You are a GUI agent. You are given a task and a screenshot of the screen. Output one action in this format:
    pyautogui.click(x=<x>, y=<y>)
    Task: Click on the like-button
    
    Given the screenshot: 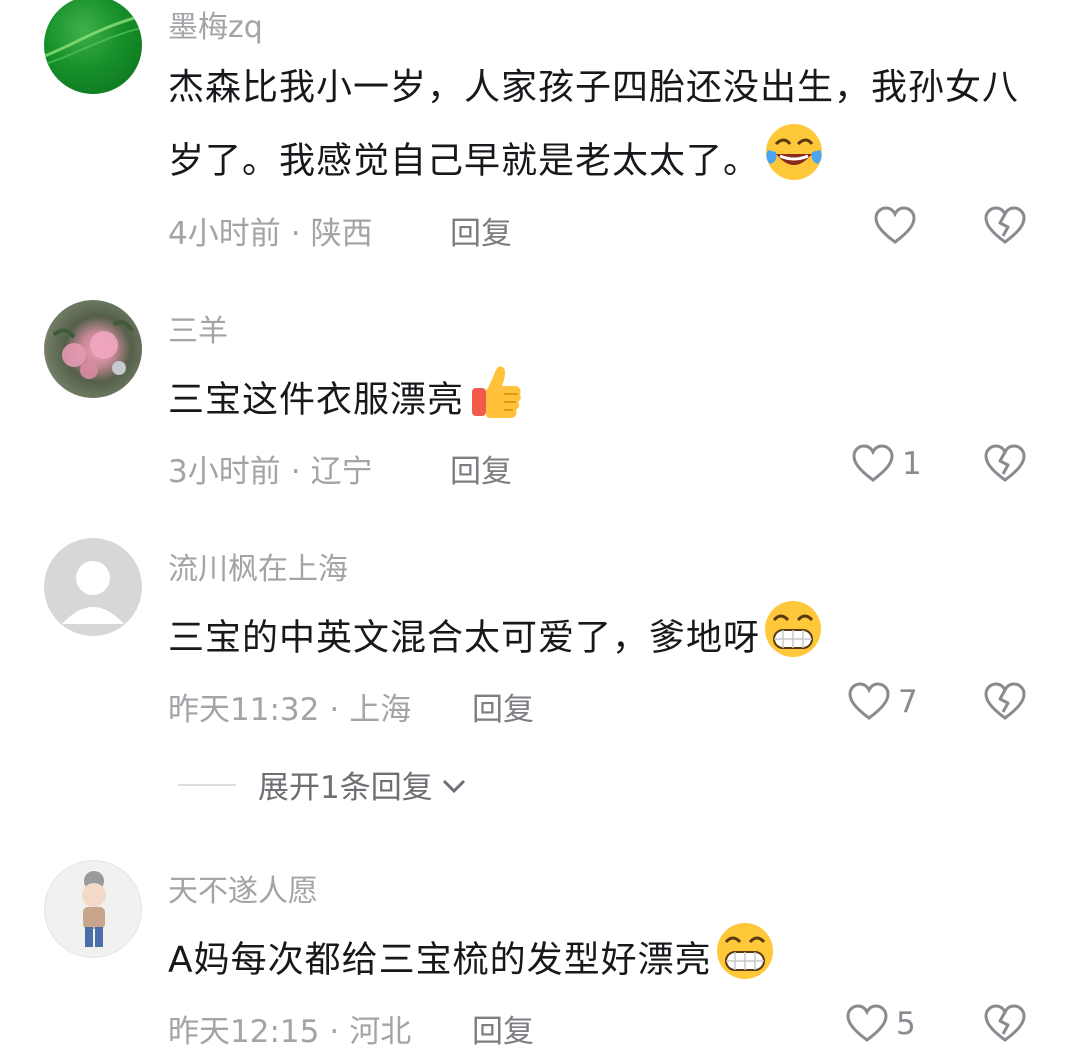 What is the action you would take?
    pyautogui.click(x=899, y=226)
    